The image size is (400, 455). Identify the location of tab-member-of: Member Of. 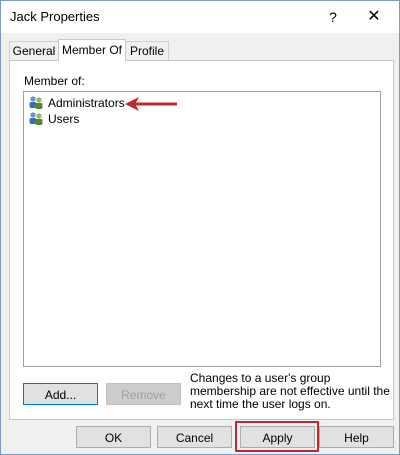
(92, 50).